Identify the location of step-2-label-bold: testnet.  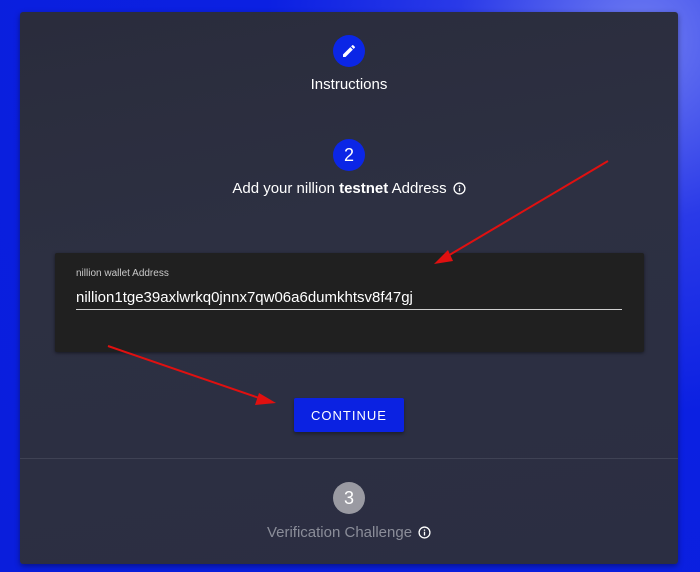
(364, 188).